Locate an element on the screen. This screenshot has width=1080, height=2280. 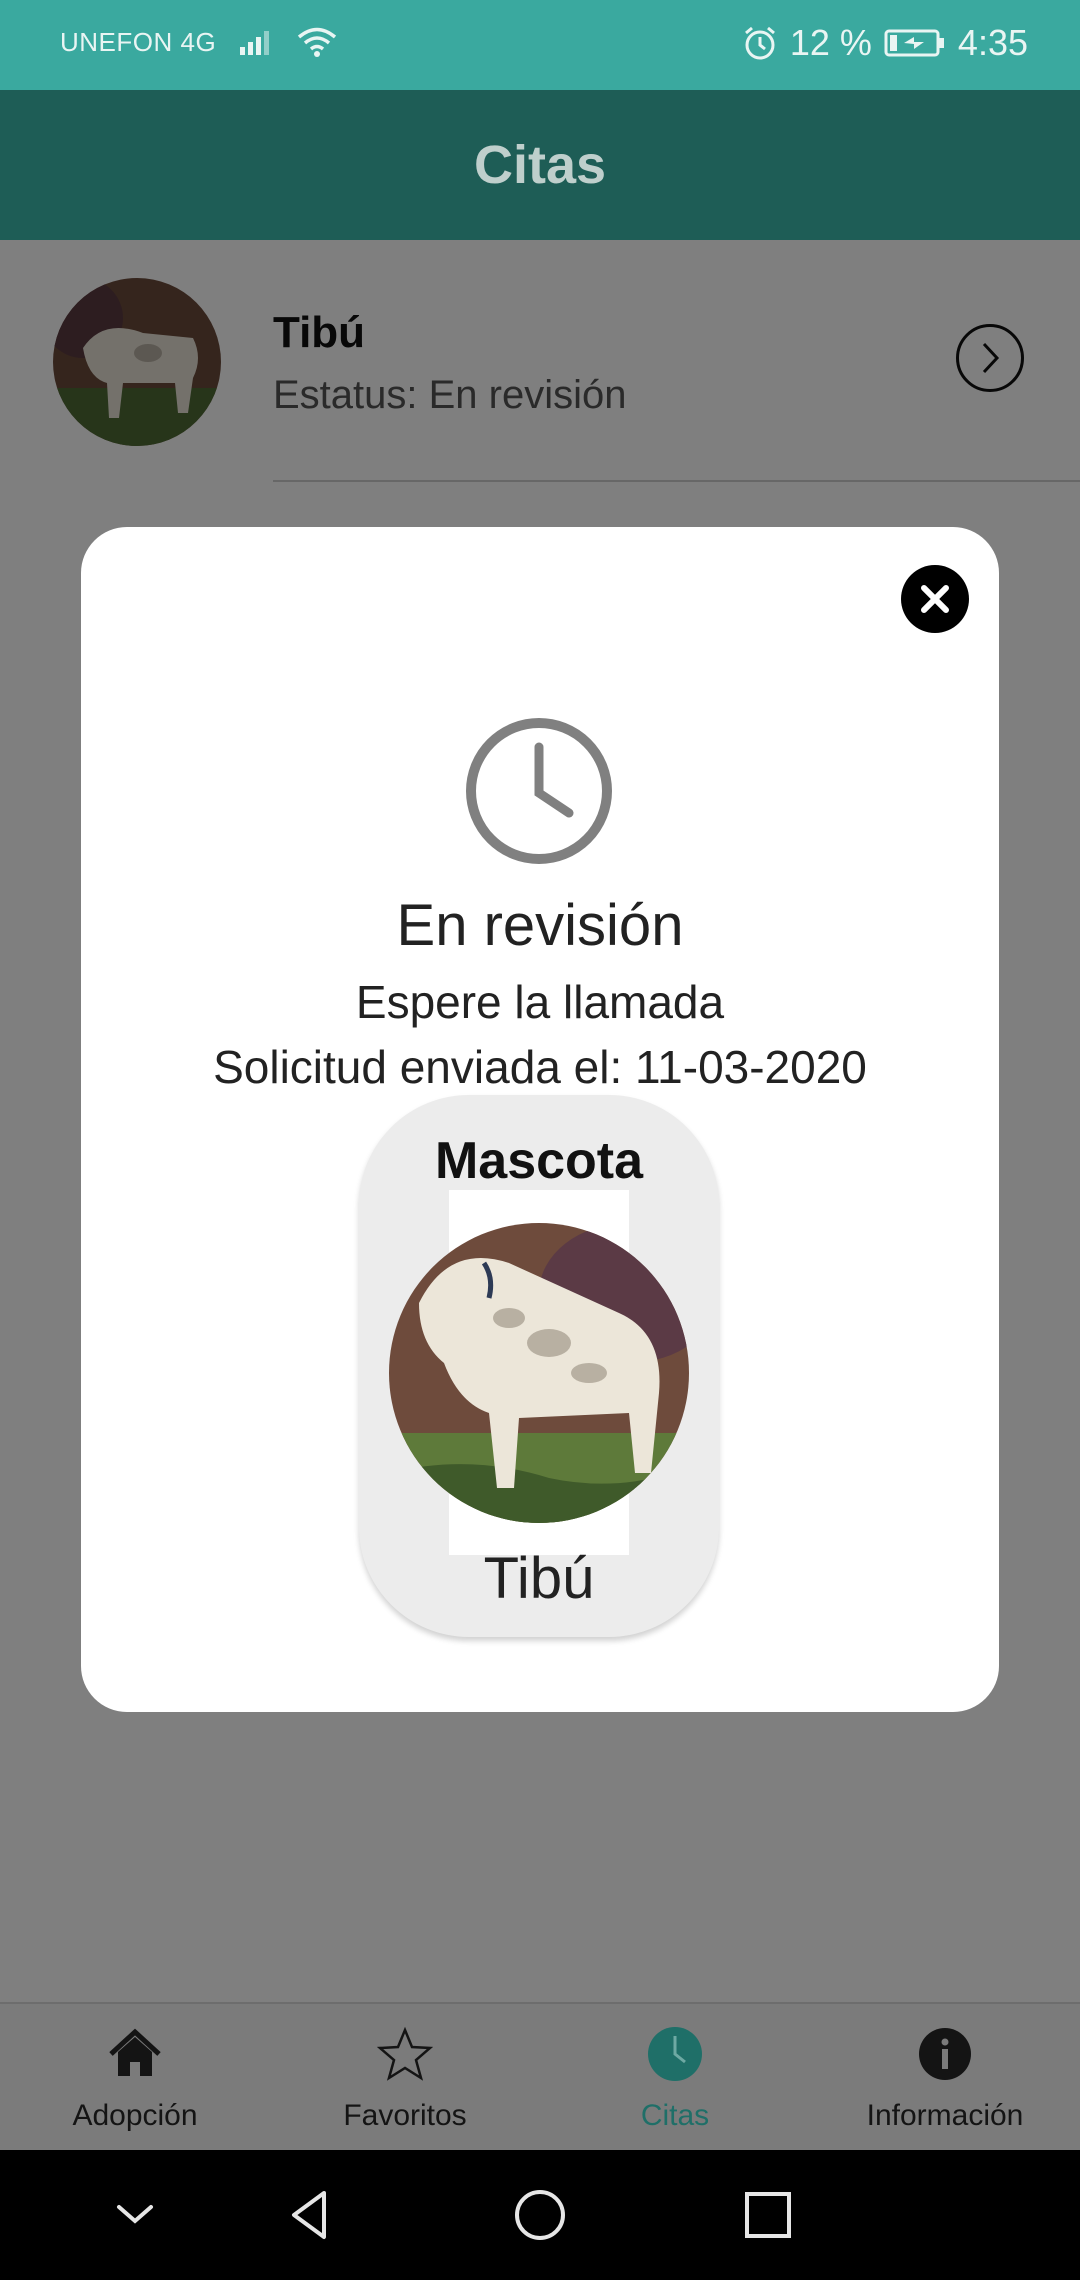
app-bar: Citas is located at coordinates (540, 165).